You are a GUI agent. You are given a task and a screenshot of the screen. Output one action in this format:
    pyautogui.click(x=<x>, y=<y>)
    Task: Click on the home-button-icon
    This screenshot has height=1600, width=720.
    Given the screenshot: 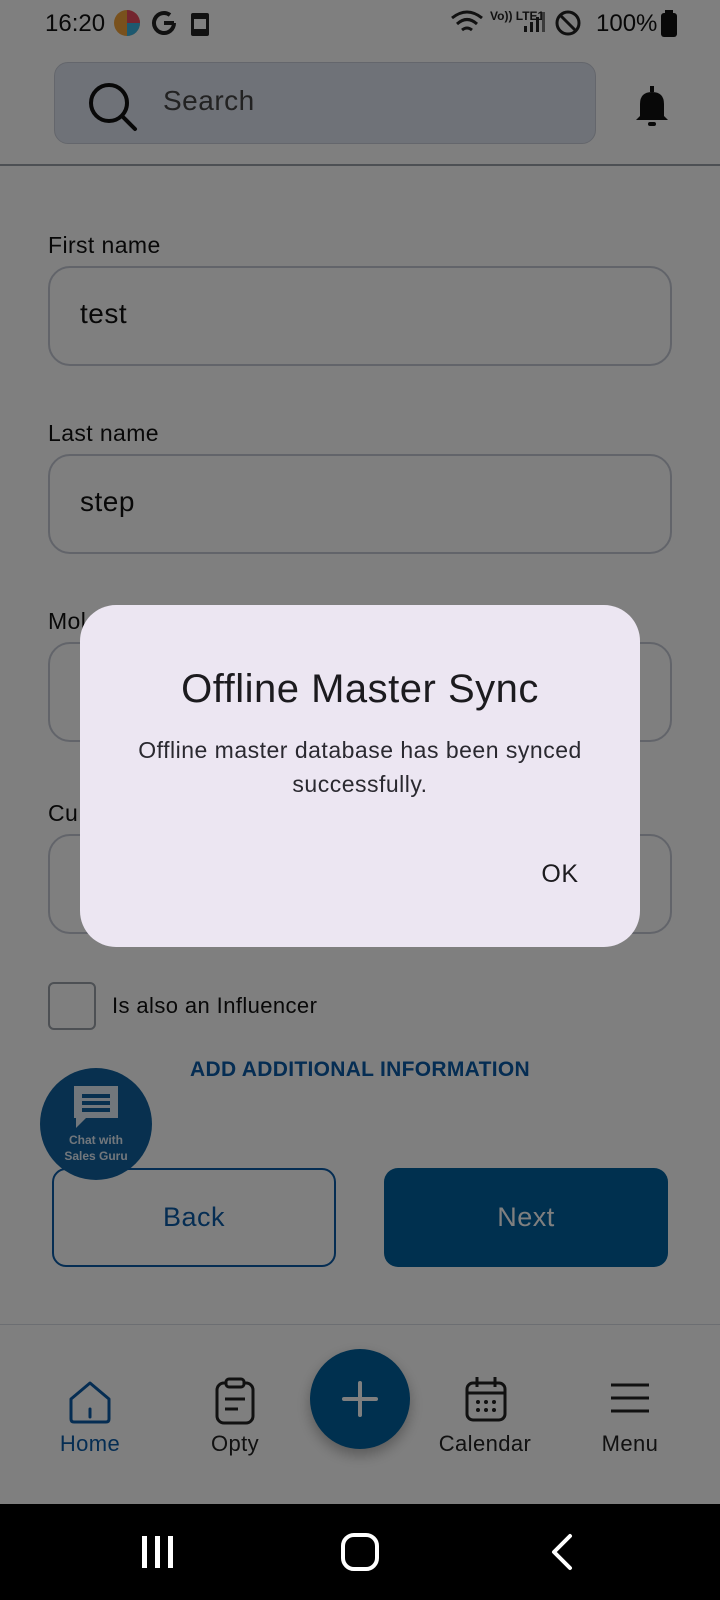 What is the action you would take?
    pyautogui.click(x=360, y=1552)
    